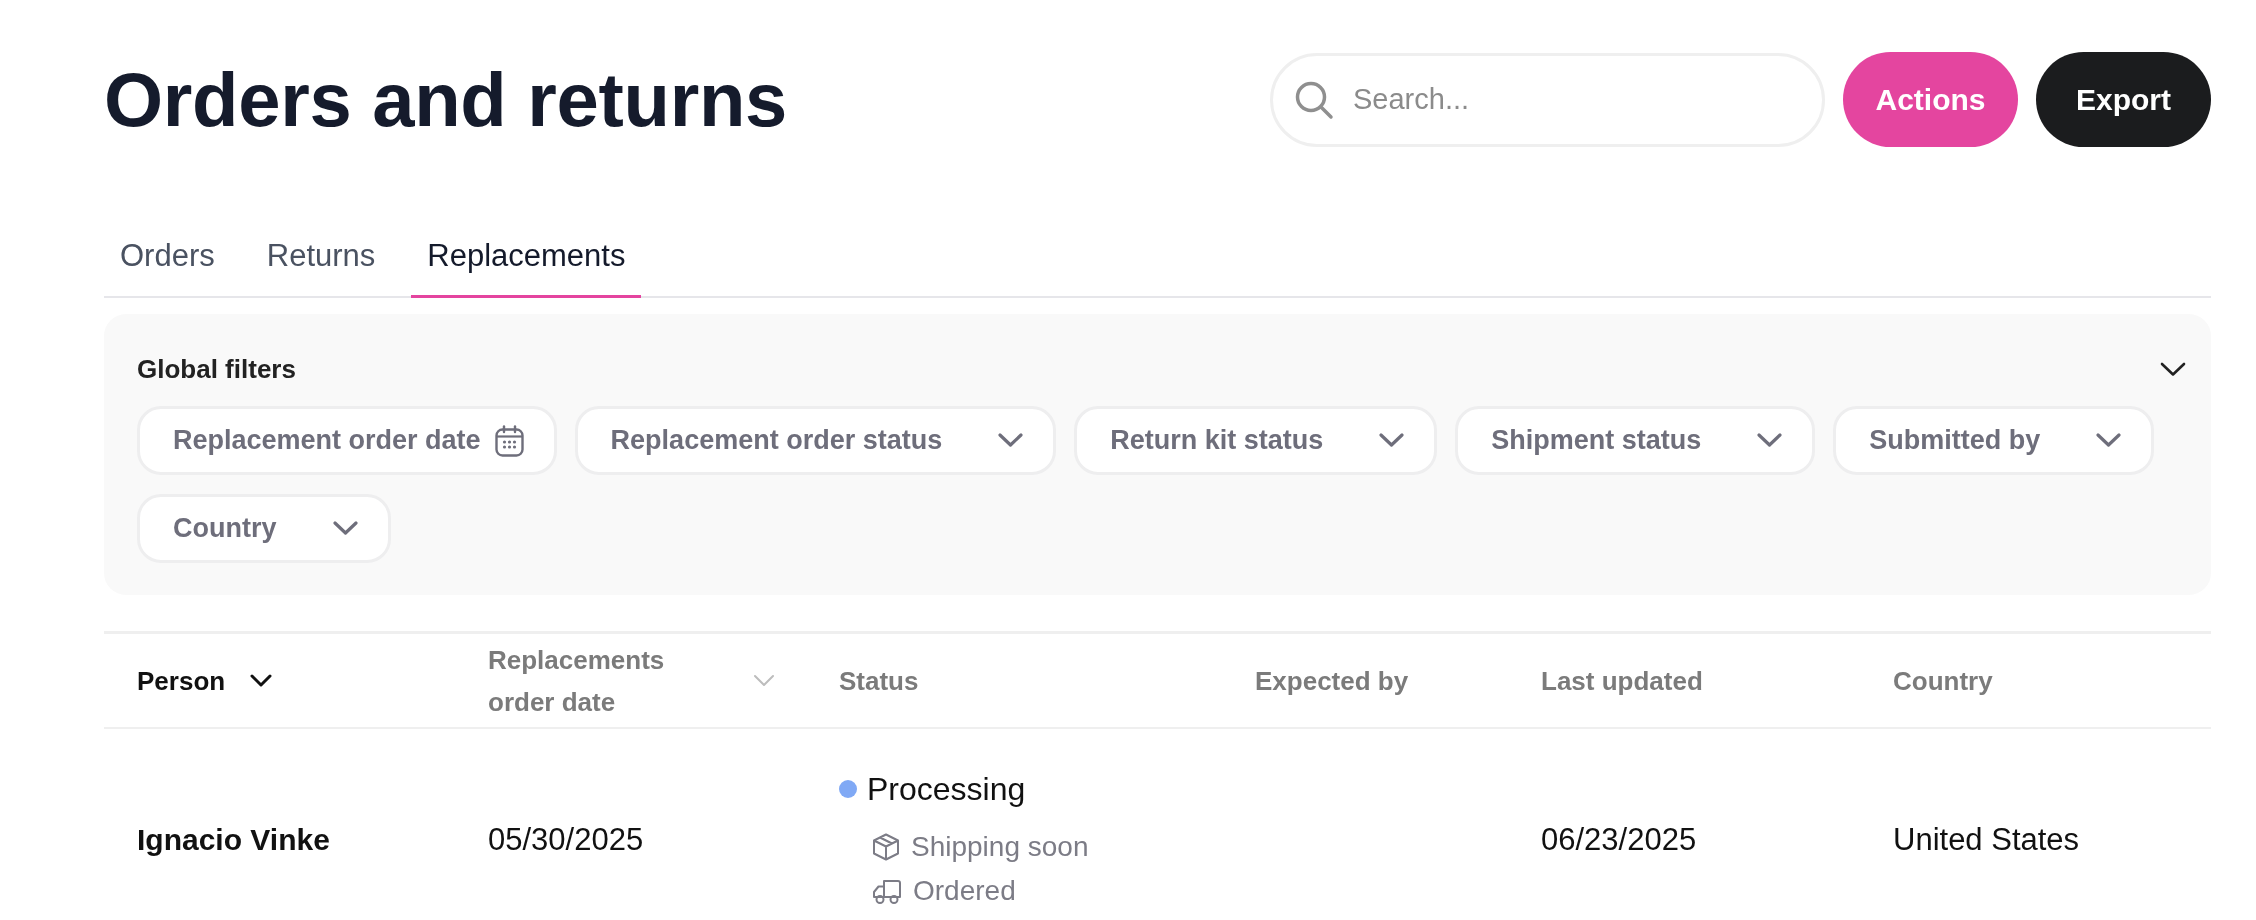 This screenshot has width=2256, height=920. Describe the element at coordinates (1622, 680) in the screenshot. I see `column-header: Last updated` at that location.